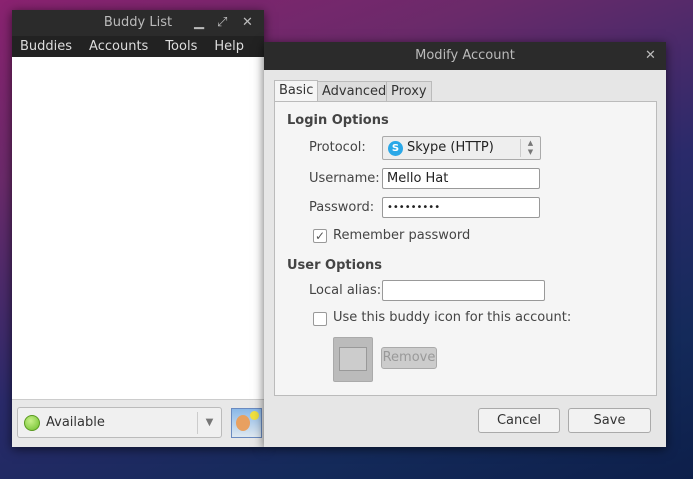 The height and width of the screenshot is (479, 693). I want to click on menu-bar: Buddies Accounts Tools Help, so click(138, 46).